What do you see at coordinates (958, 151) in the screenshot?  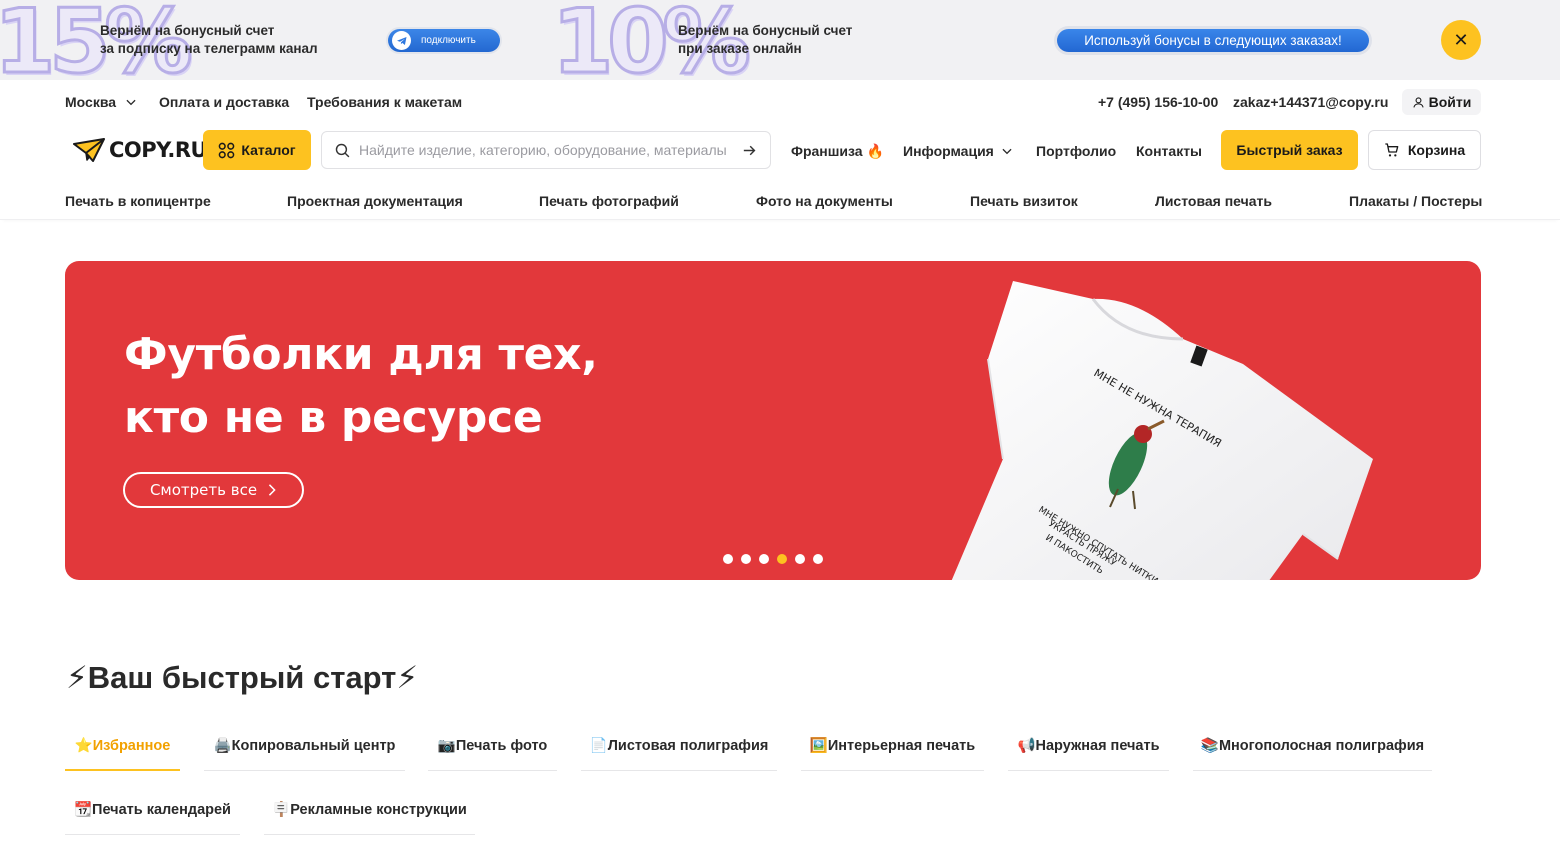 I see `nav-info: Информация` at bounding box center [958, 151].